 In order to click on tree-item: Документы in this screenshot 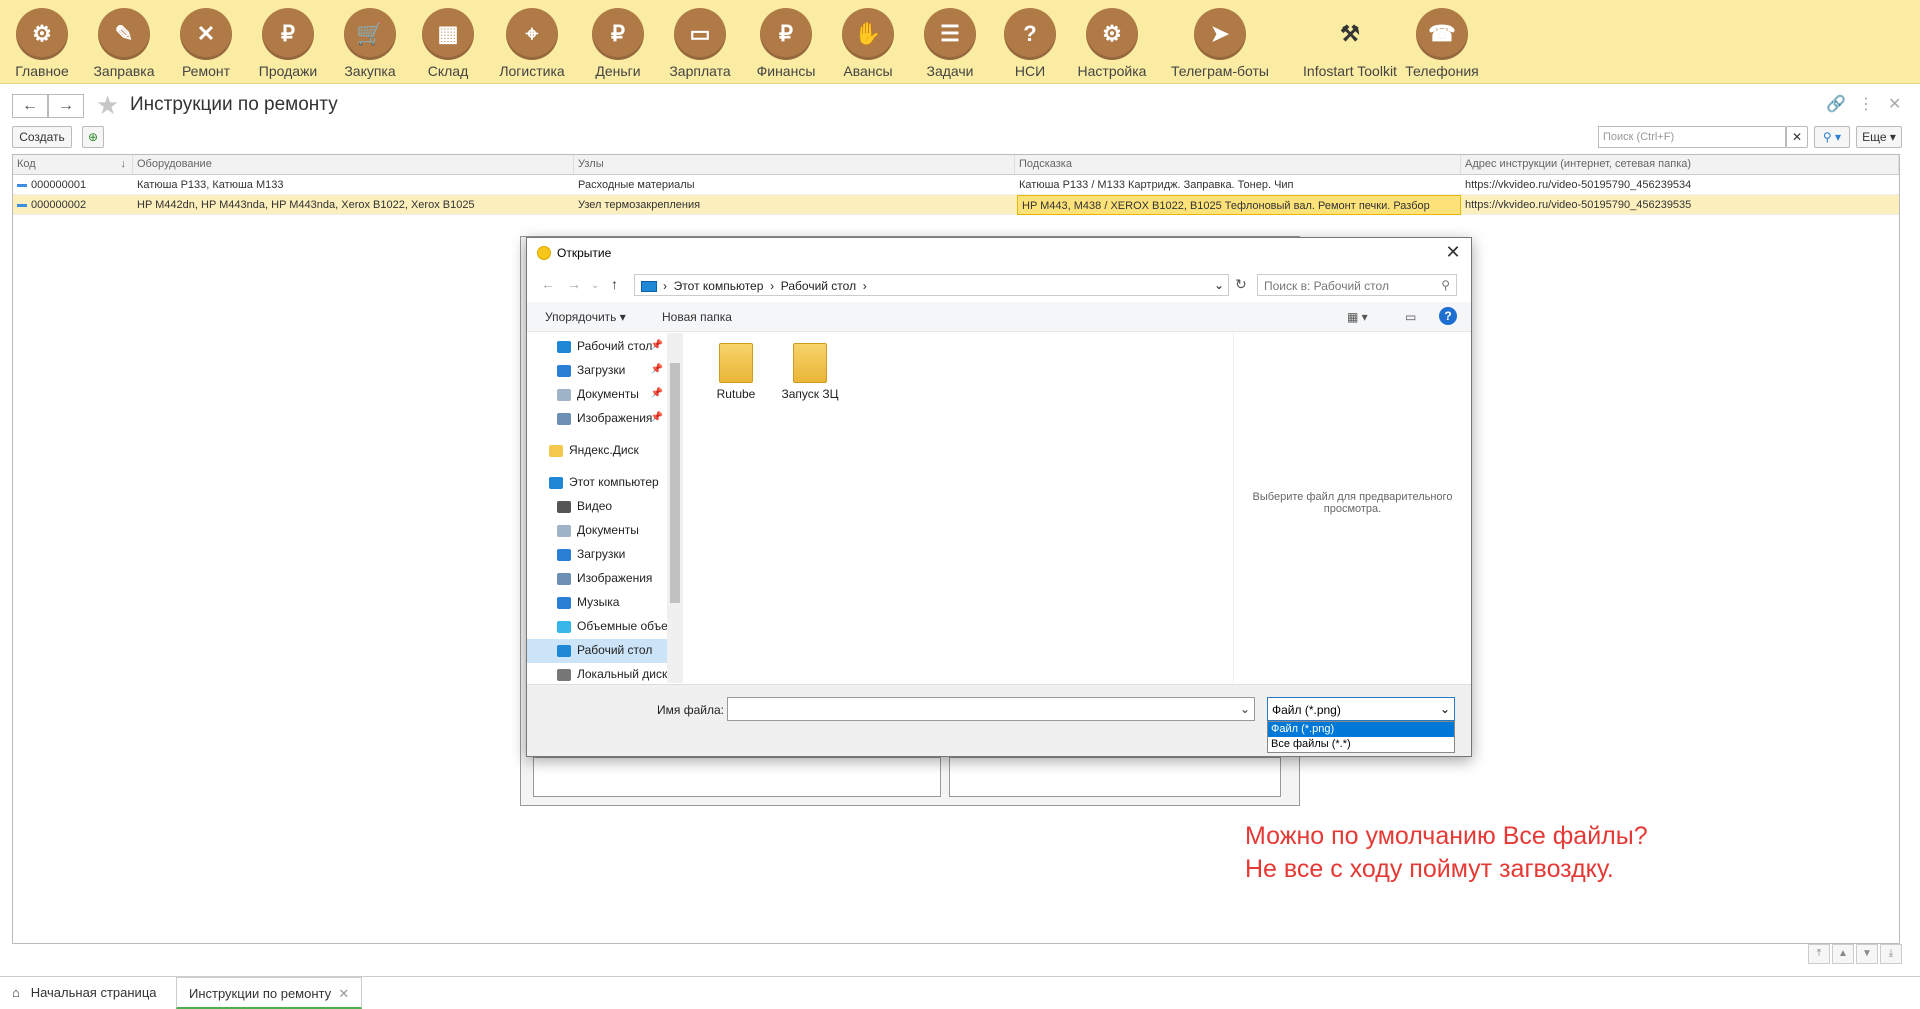, I will do `click(597, 531)`.